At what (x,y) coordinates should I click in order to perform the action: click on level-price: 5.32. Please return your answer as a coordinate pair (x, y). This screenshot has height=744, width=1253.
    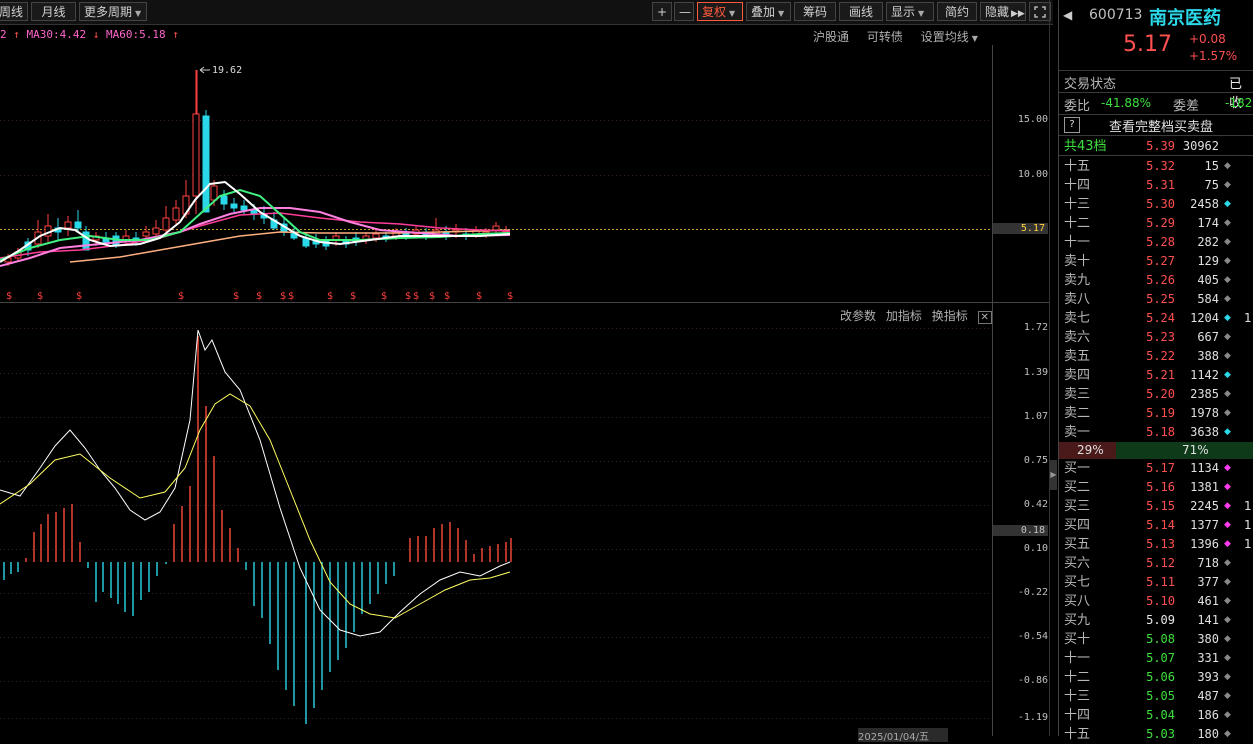
    Looking at the image, I should click on (1160, 166).